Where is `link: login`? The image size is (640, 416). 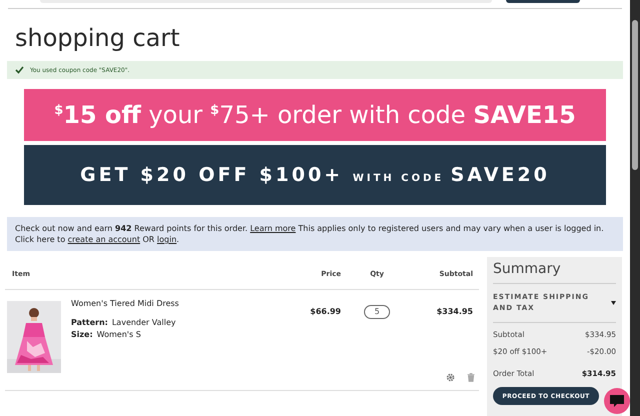
link: login is located at coordinates (167, 239).